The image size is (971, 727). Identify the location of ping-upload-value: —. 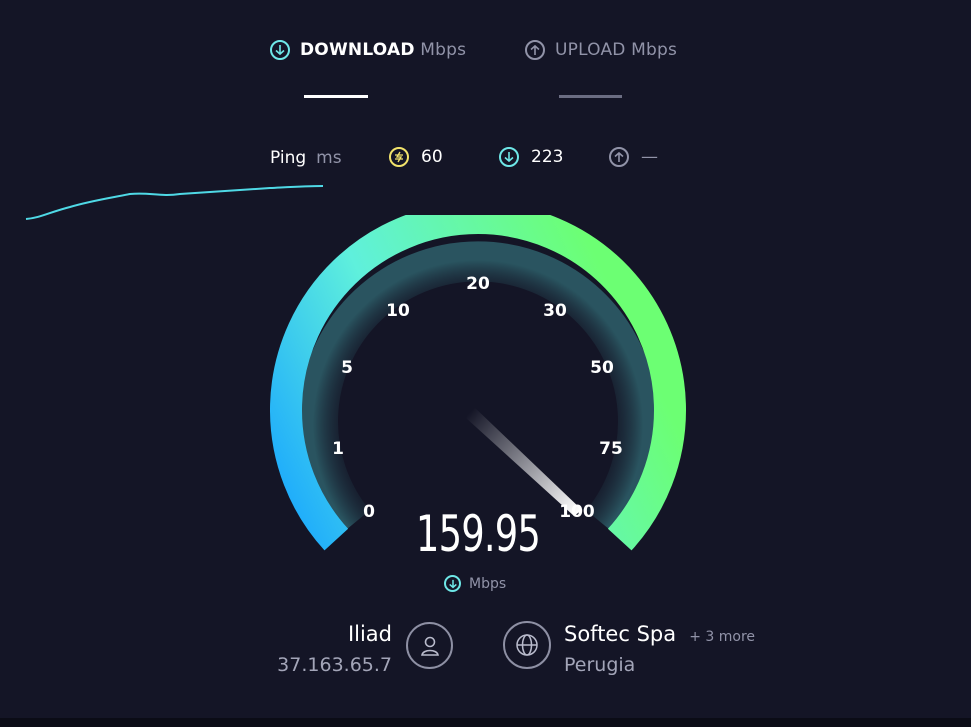
(649, 157).